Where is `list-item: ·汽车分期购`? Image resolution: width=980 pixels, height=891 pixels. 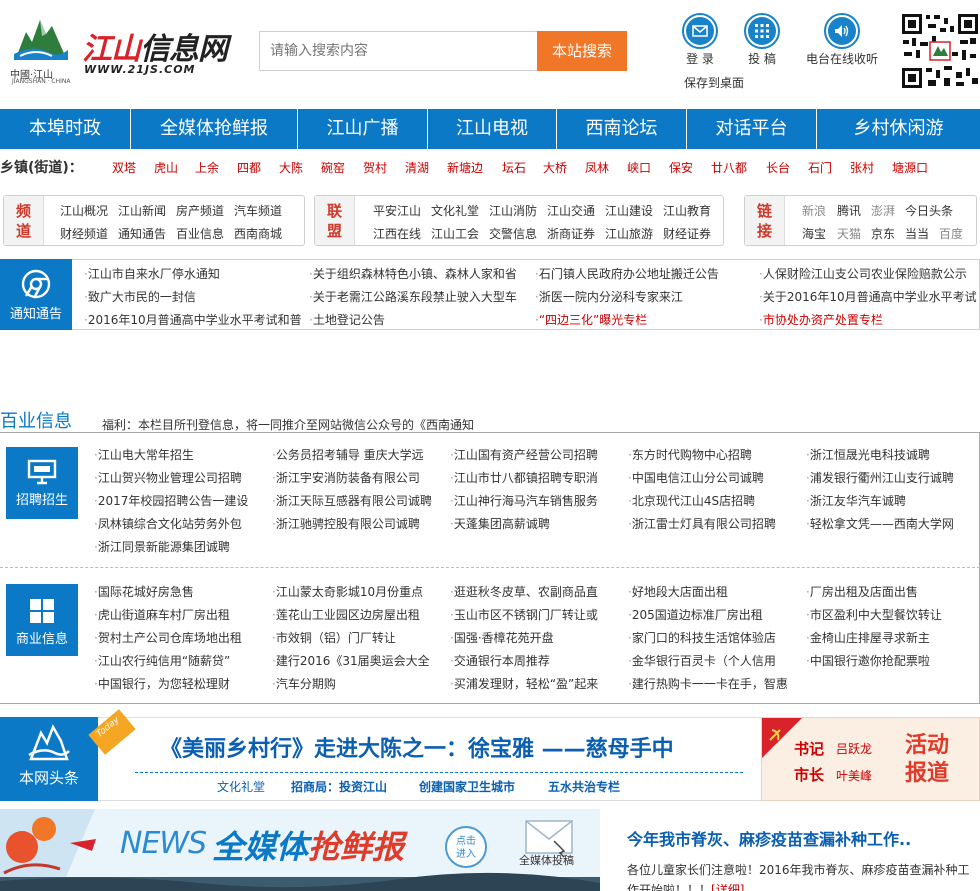
list-item: ·汽车分期购 is located at coordinates (358, 683).